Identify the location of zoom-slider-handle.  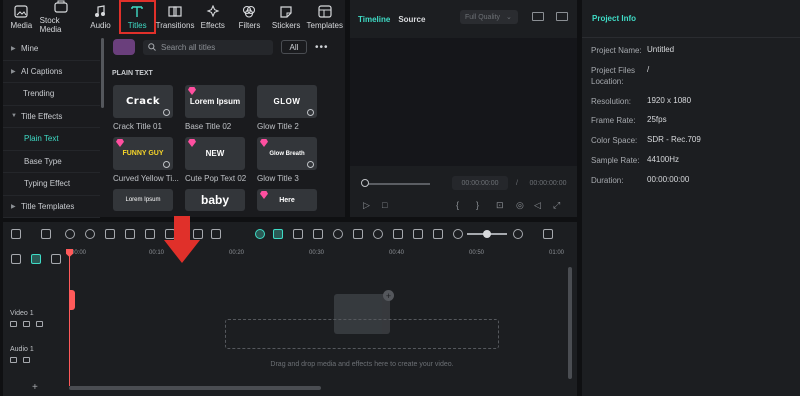
(487, 234).